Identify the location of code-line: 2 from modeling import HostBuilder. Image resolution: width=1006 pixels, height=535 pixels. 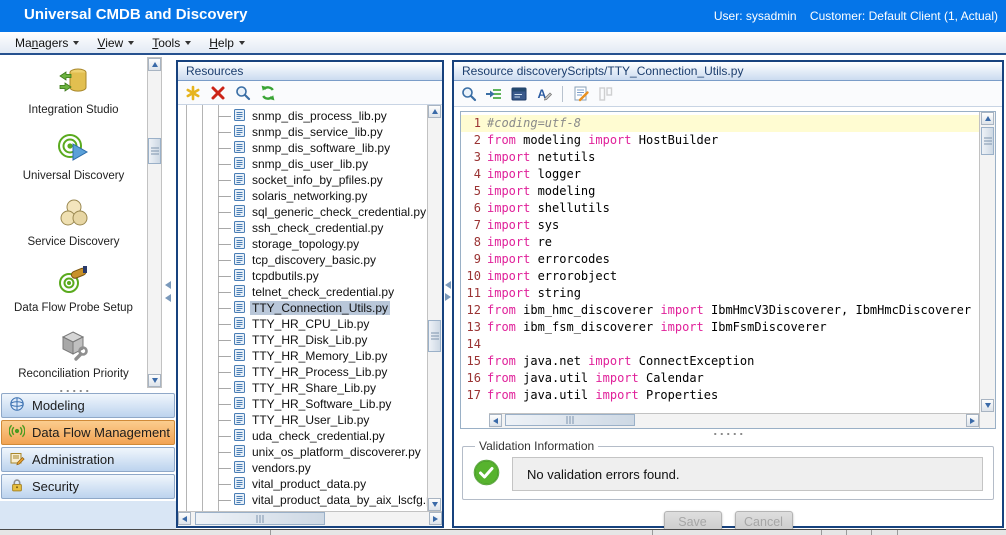
(720, 140).